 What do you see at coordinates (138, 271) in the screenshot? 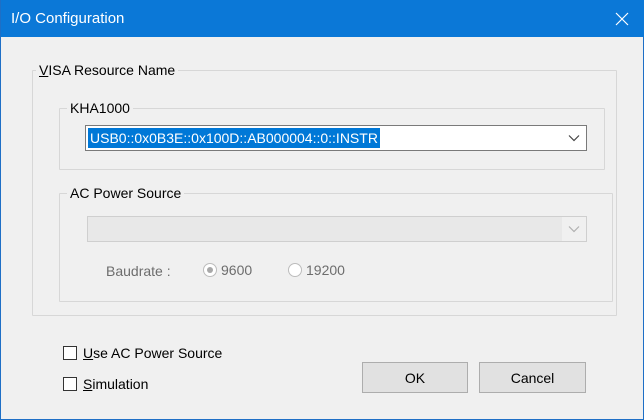
I see `baudrate-label: Baudrate :` at bounding box center [138, 271].